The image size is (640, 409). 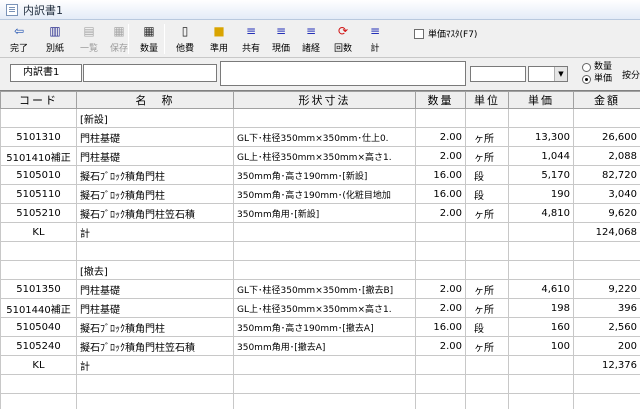 What do you see at coordinates (606, 327) in the screenshot?
I see `table-cell: 2,560` at bounding box center [606, 327].